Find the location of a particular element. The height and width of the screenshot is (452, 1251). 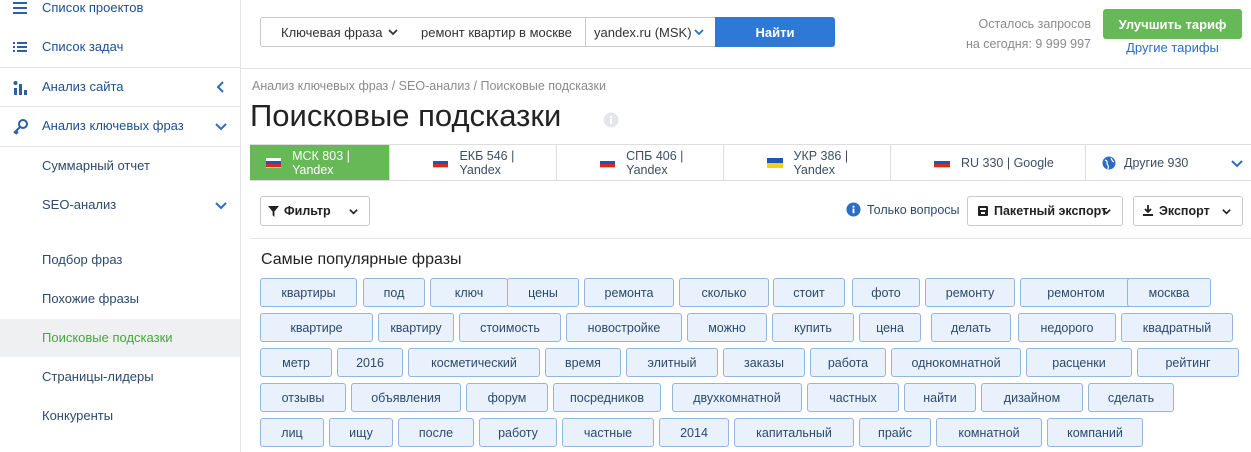

sidebar-item-label: Анализ сайта is located at coordinates (83, 86).